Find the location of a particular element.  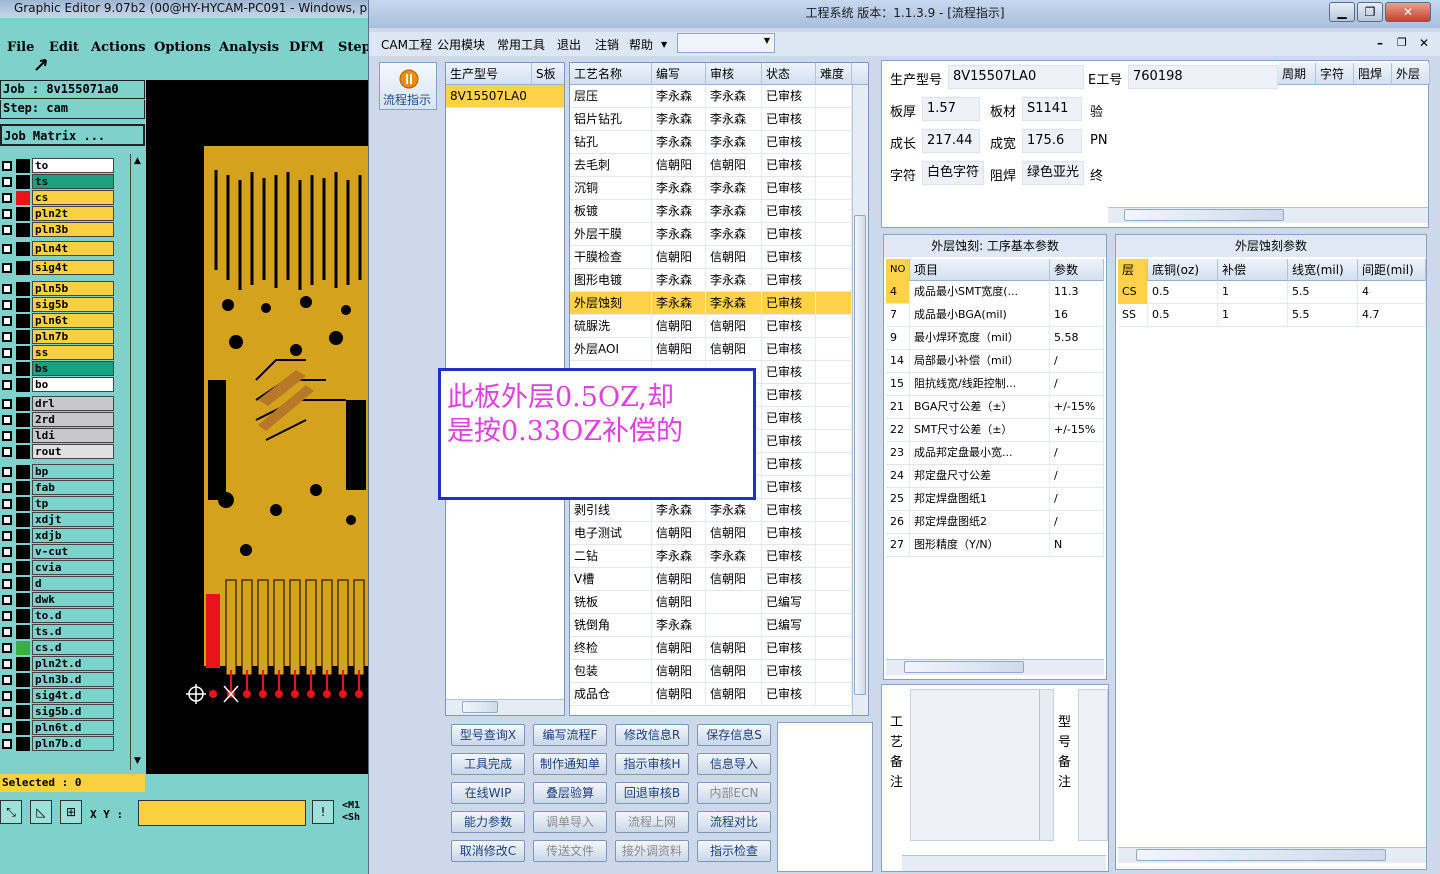

mdi-restore-icon: ❐ is located at coordinates (1402, 42).